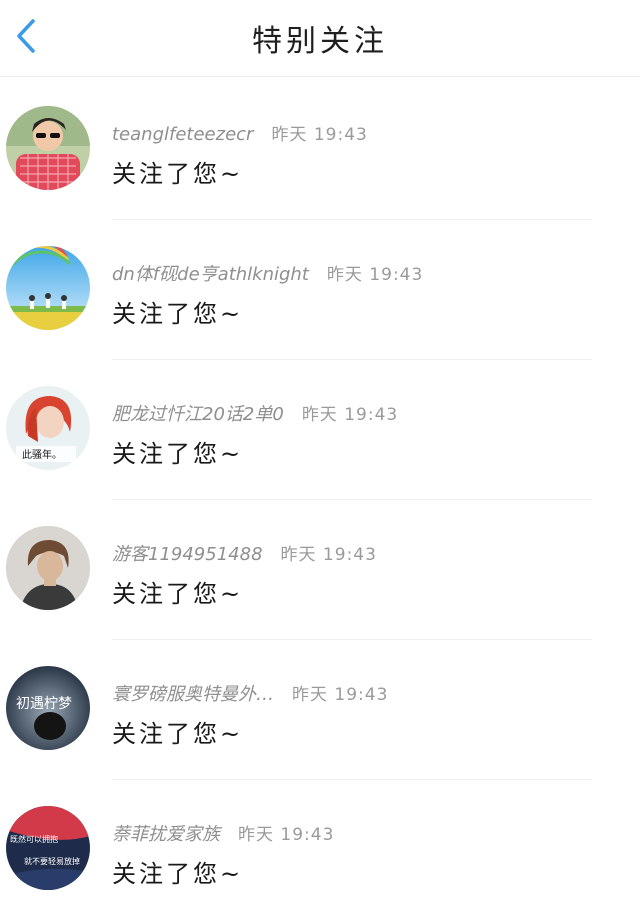 The width and height of the screenshot is (640, 920). I want to click on item-meta: 萘菲扰爱家族 昨天 19:43, so click(223, 833).